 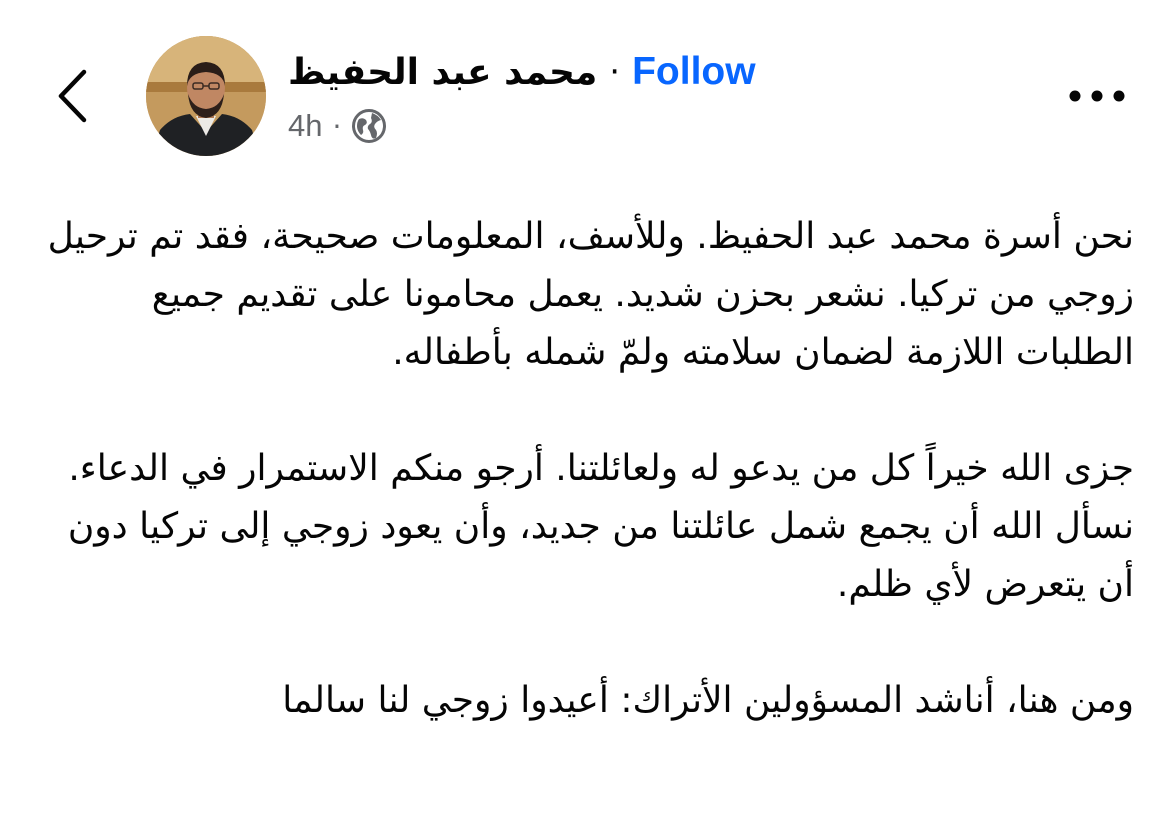 I want to click on post-meta: 4h ·, so click(x=337, y=126).